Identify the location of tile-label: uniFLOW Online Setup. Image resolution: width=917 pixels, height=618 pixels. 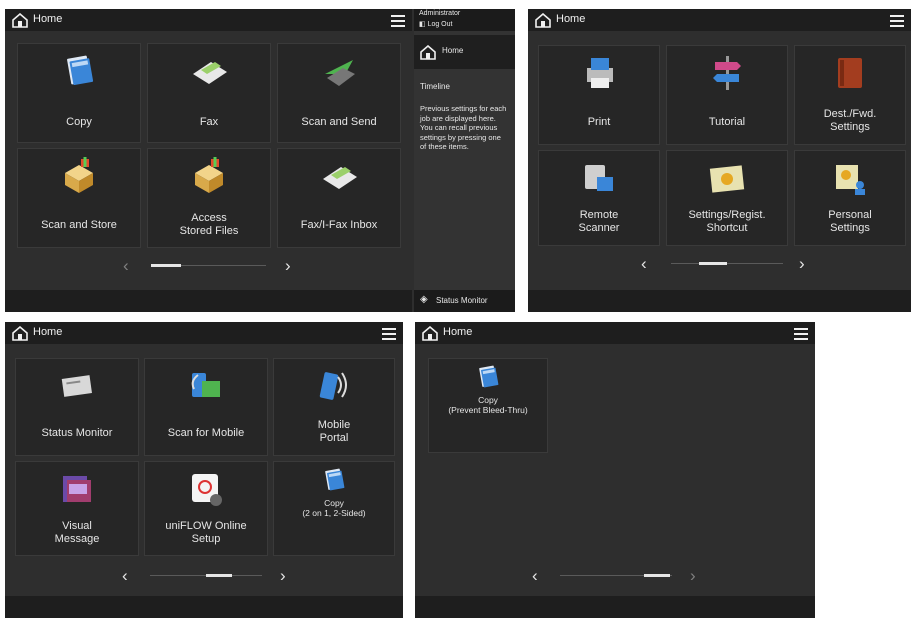
(206, 532).